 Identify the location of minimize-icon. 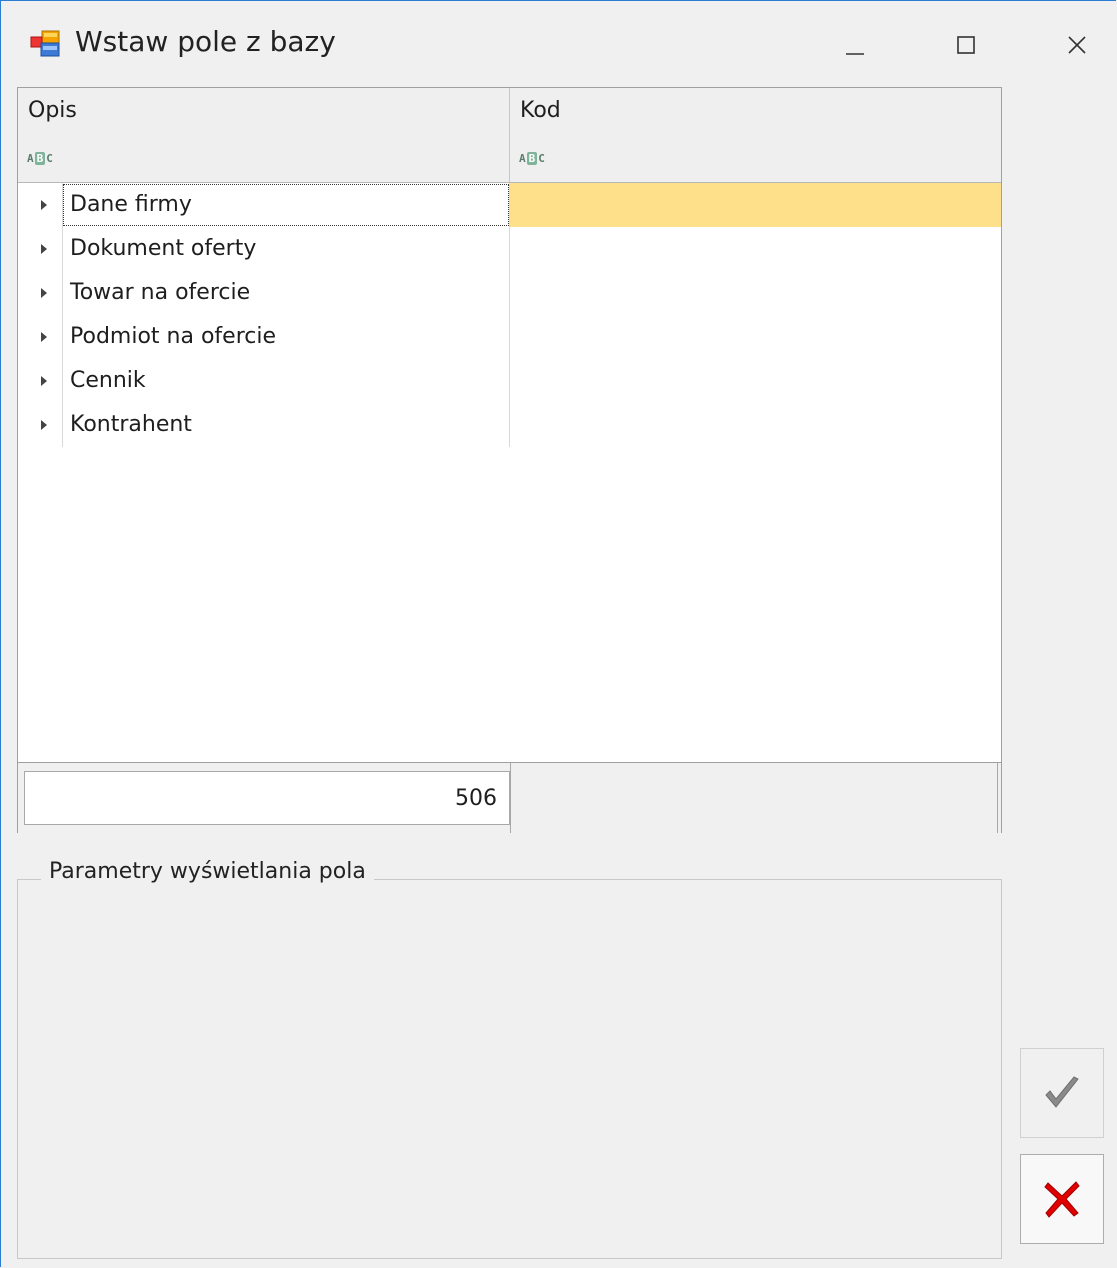
(855, 54).